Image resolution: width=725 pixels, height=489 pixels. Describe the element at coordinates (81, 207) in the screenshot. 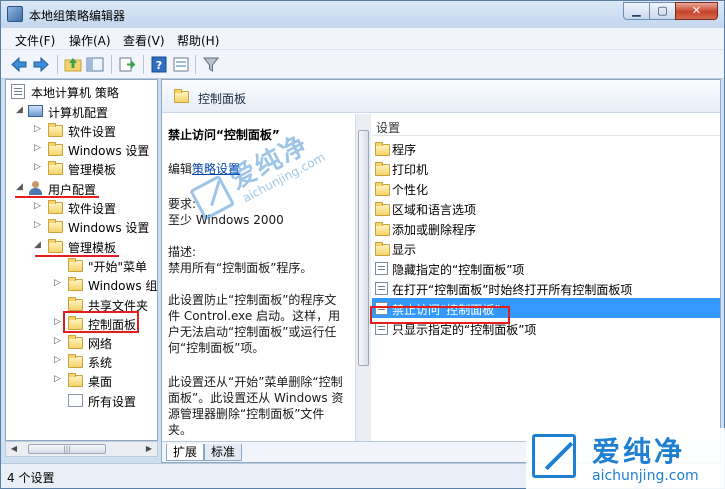

I see `tree-item-uc-software: ▷ 软件设置` at that location.